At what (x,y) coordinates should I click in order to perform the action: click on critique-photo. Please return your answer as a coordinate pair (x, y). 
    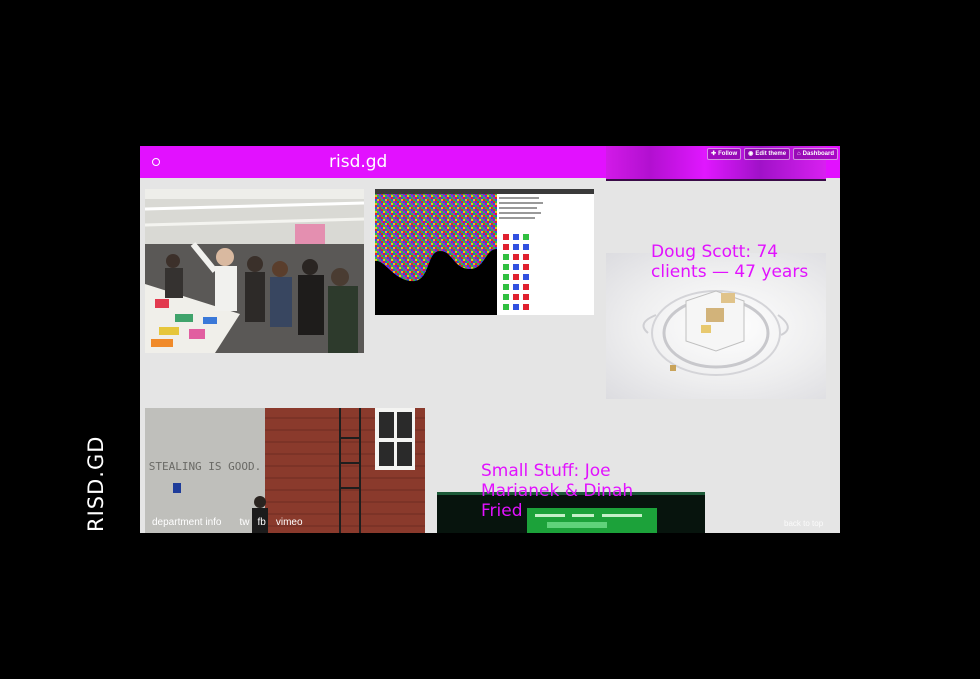
    Looking at the image, I should click on (254, 271).